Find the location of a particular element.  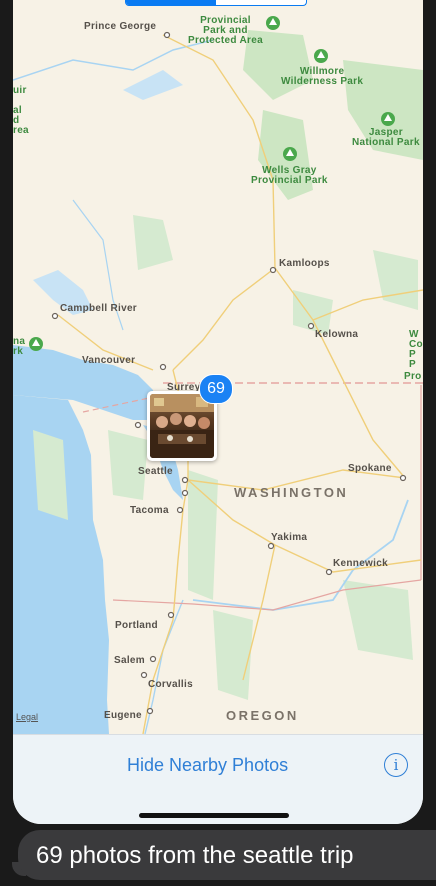

state-label-washington: WASHINGTON is located at coordinates (291, 492).